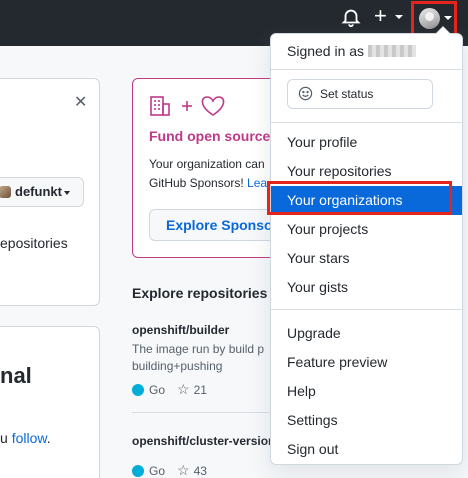 The width and height of the screenshot is (468, 478). Describe the element at coordinates (390, 17) in the screenshot. I see `create-new-button: +` at that location.